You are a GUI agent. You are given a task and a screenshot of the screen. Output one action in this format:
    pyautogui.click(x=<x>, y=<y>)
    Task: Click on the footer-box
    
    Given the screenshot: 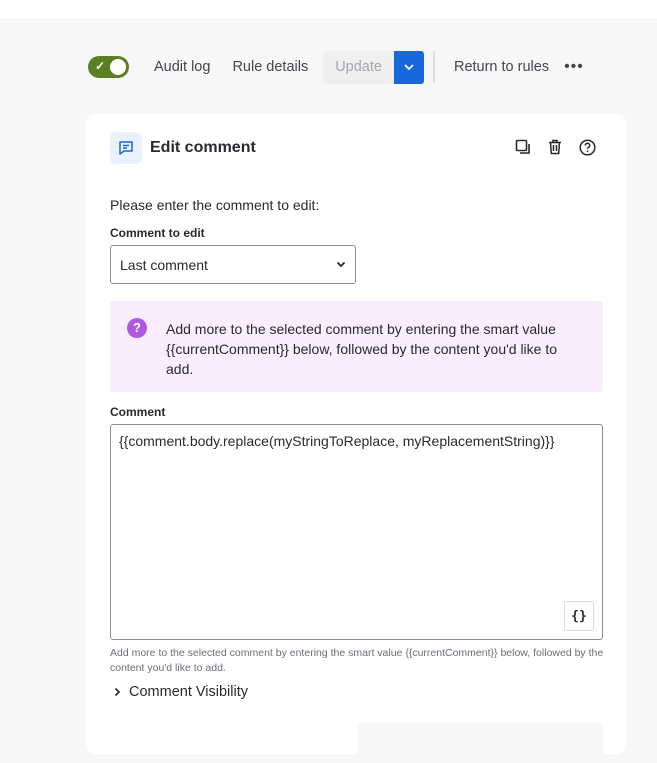 What is the action you would take?
    pyautogui.click(x=480, y=743)
    